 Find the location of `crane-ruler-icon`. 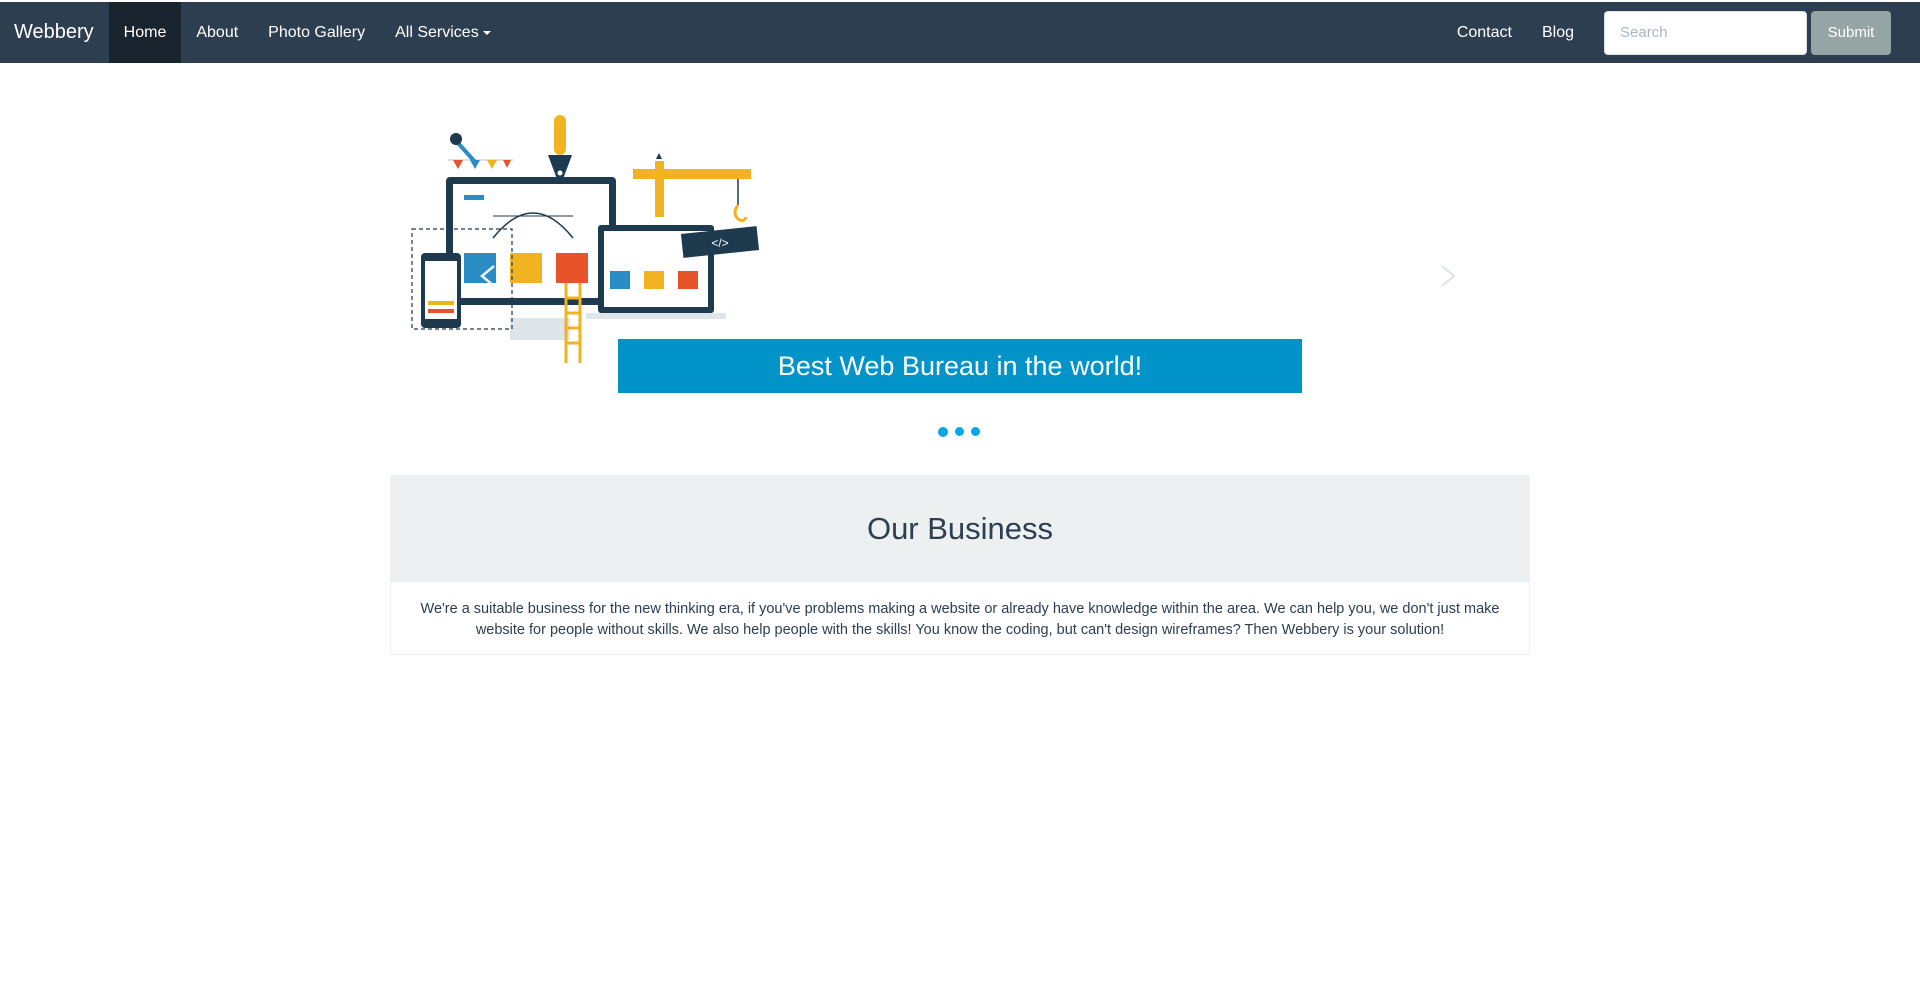

crane-ruler-icon is located at coordinates (692, 188).